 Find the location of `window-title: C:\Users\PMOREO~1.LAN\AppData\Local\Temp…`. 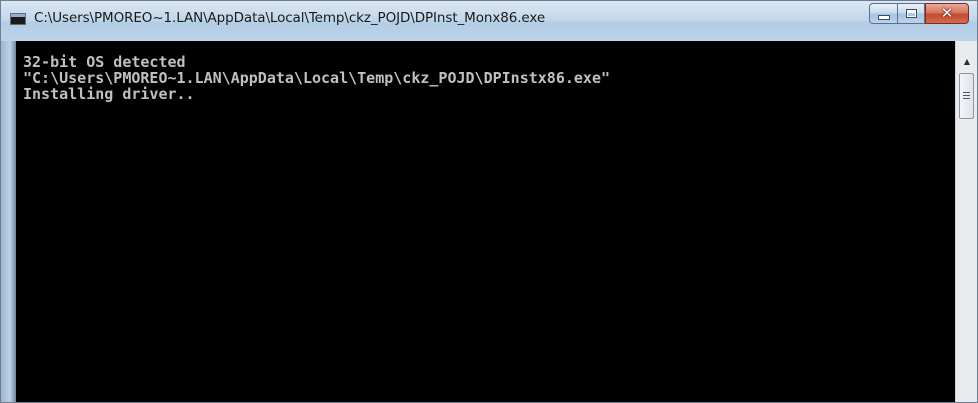

window-title: C:\Users\PMOREO~1.LAN\AppData\Local\Temp… is located at coordinates (290, 18).